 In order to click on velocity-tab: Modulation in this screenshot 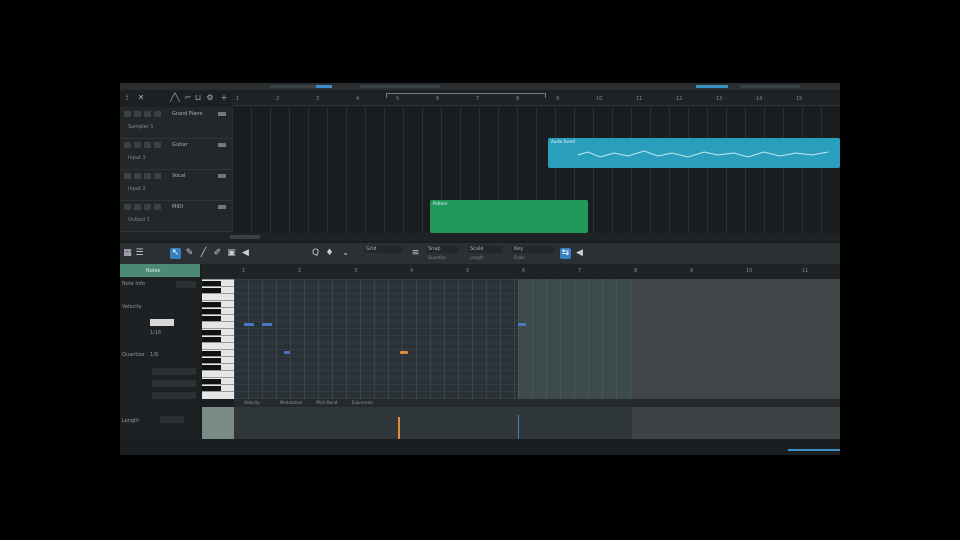, I will do `click(291, 402)`.